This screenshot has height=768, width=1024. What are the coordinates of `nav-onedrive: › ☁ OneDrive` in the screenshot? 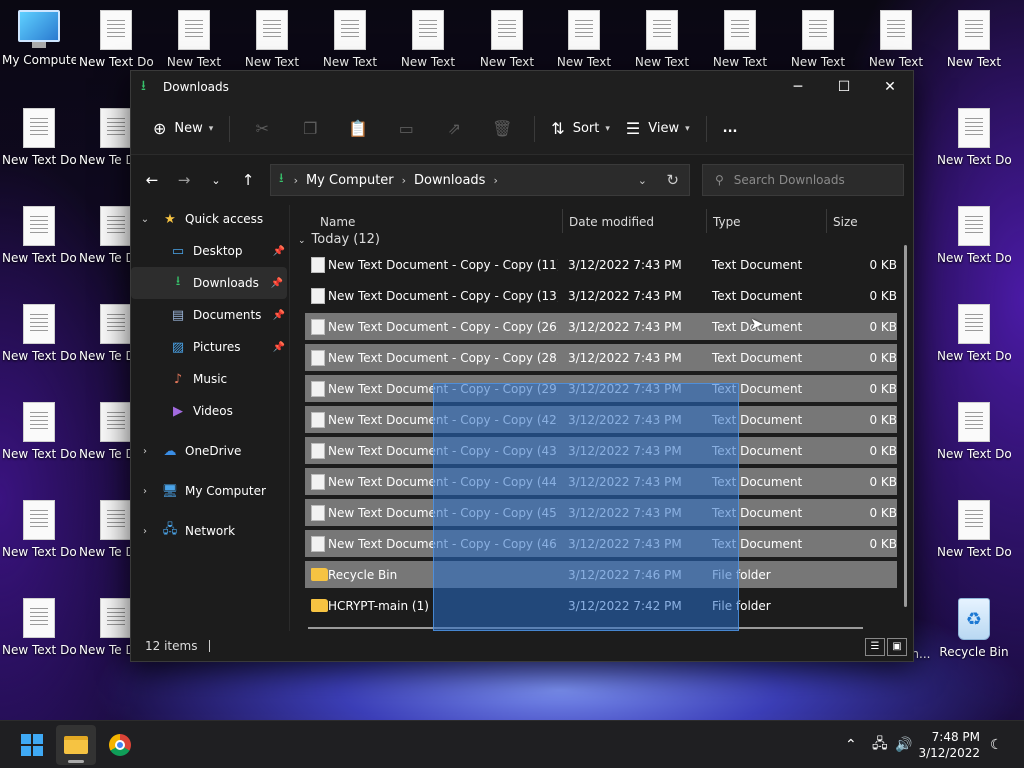 It's located at (210, 451).